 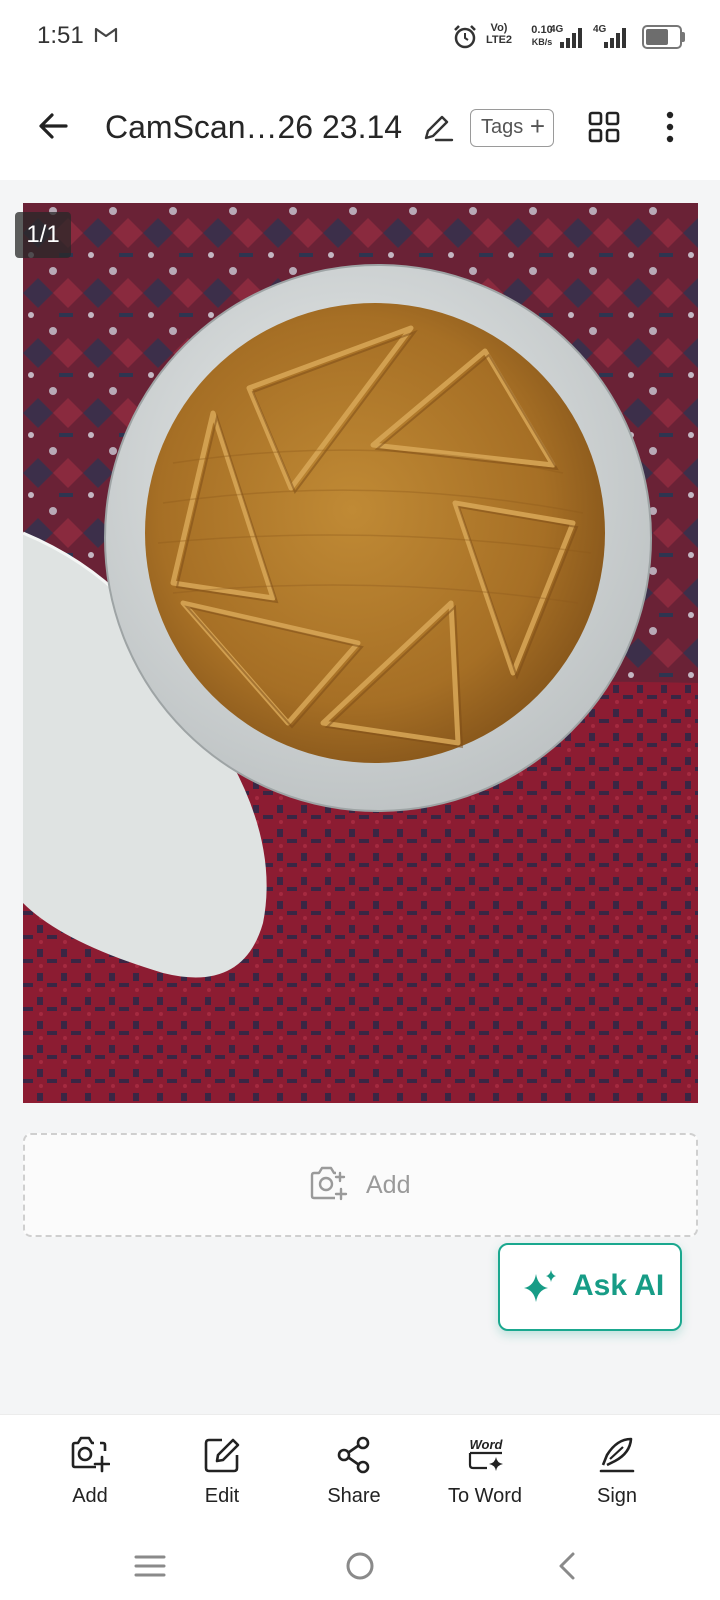 I want to click on sparkle-icon, so click(x=540, y=1286).